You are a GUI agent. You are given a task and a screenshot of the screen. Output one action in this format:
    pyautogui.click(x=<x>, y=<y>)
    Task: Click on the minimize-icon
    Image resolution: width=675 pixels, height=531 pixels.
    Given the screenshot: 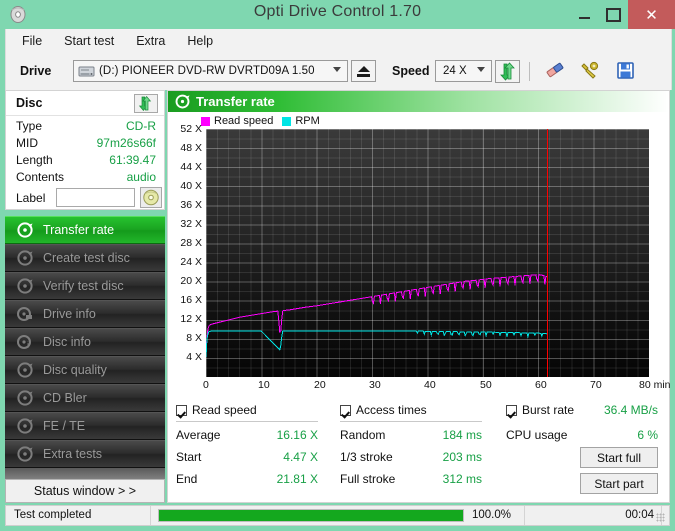 What is the action you would take?
    pyautogui.click(x=584, y=17)
    